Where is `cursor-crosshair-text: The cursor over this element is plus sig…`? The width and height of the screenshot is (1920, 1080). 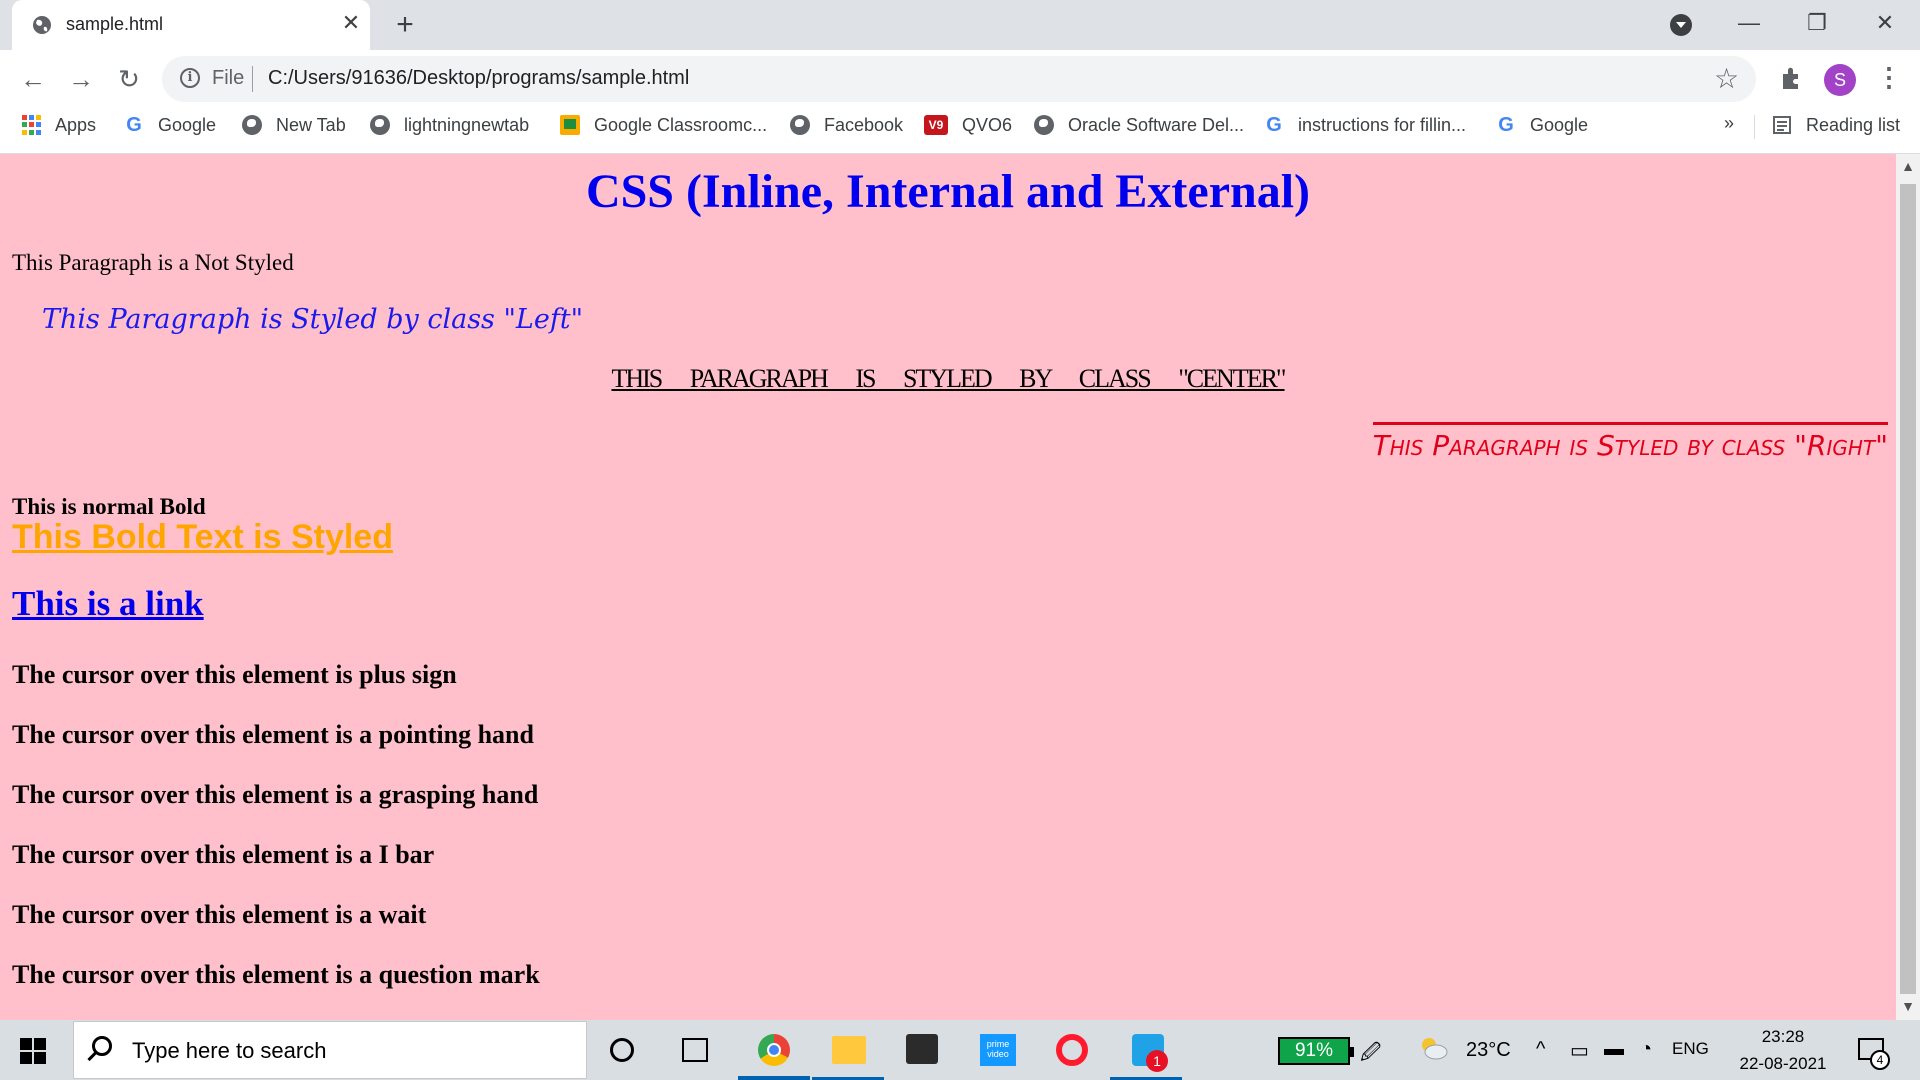 cursor-crosshair-text: The cursor over this element is plus sig… is located at coordinates (234, 675).